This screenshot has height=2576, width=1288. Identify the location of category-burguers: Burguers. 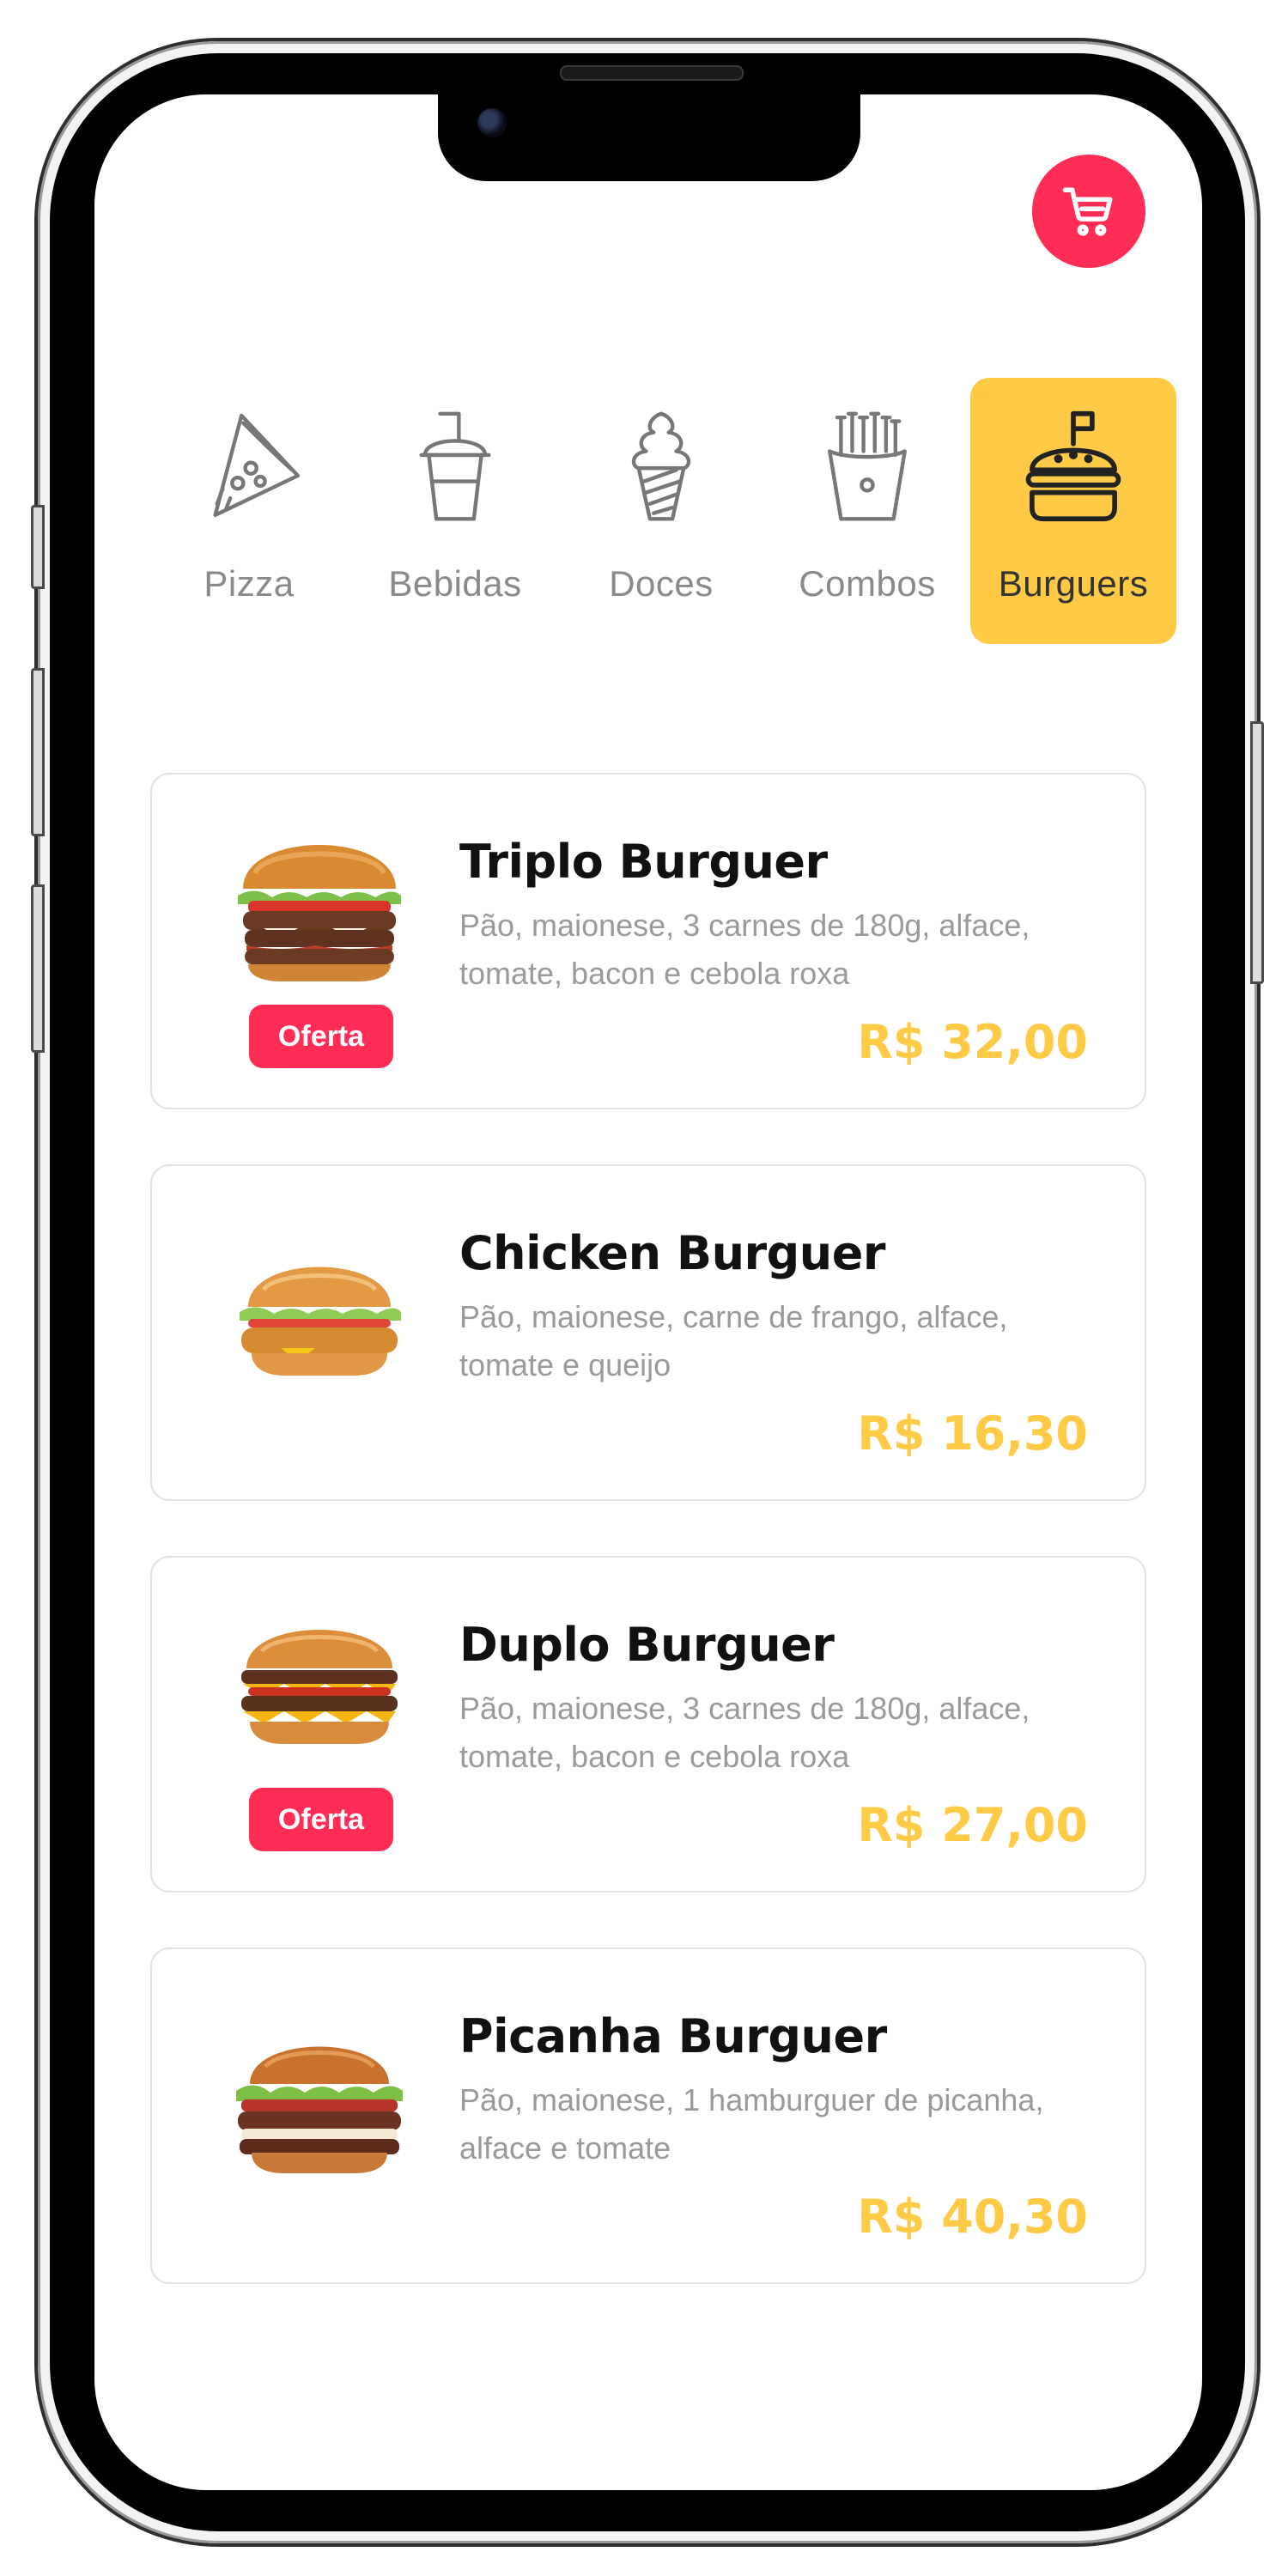
(1073, 511).